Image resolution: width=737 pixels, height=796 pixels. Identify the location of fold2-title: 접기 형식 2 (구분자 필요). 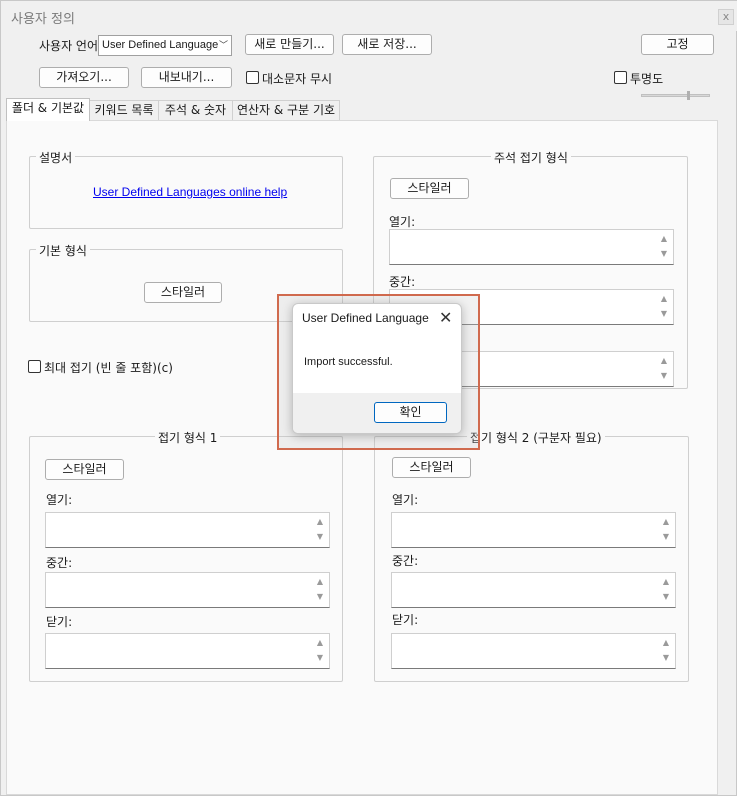
(536, 437).